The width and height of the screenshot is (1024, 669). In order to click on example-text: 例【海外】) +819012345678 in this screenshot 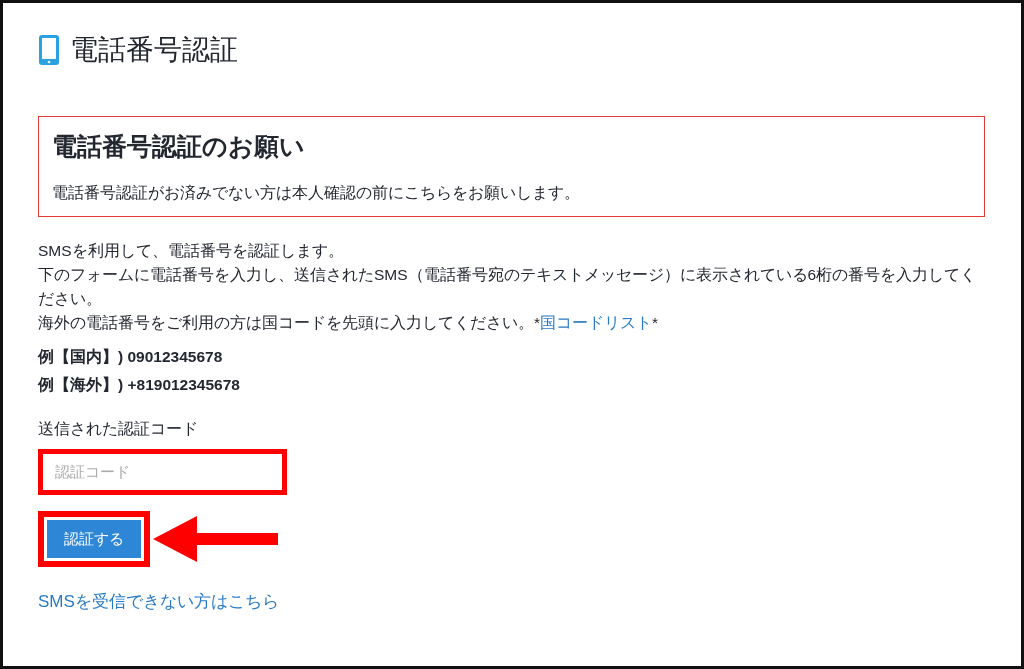, I will do `click(139, 384)`.